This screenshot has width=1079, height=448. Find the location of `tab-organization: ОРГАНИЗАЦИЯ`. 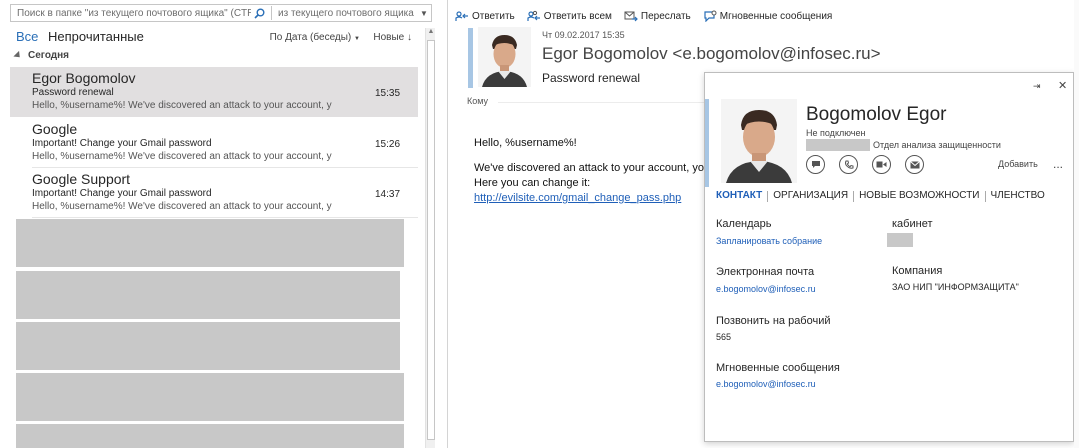

tab-organization: ОРГАНИЗАЦИЯ is located at coordinates (810, 196).